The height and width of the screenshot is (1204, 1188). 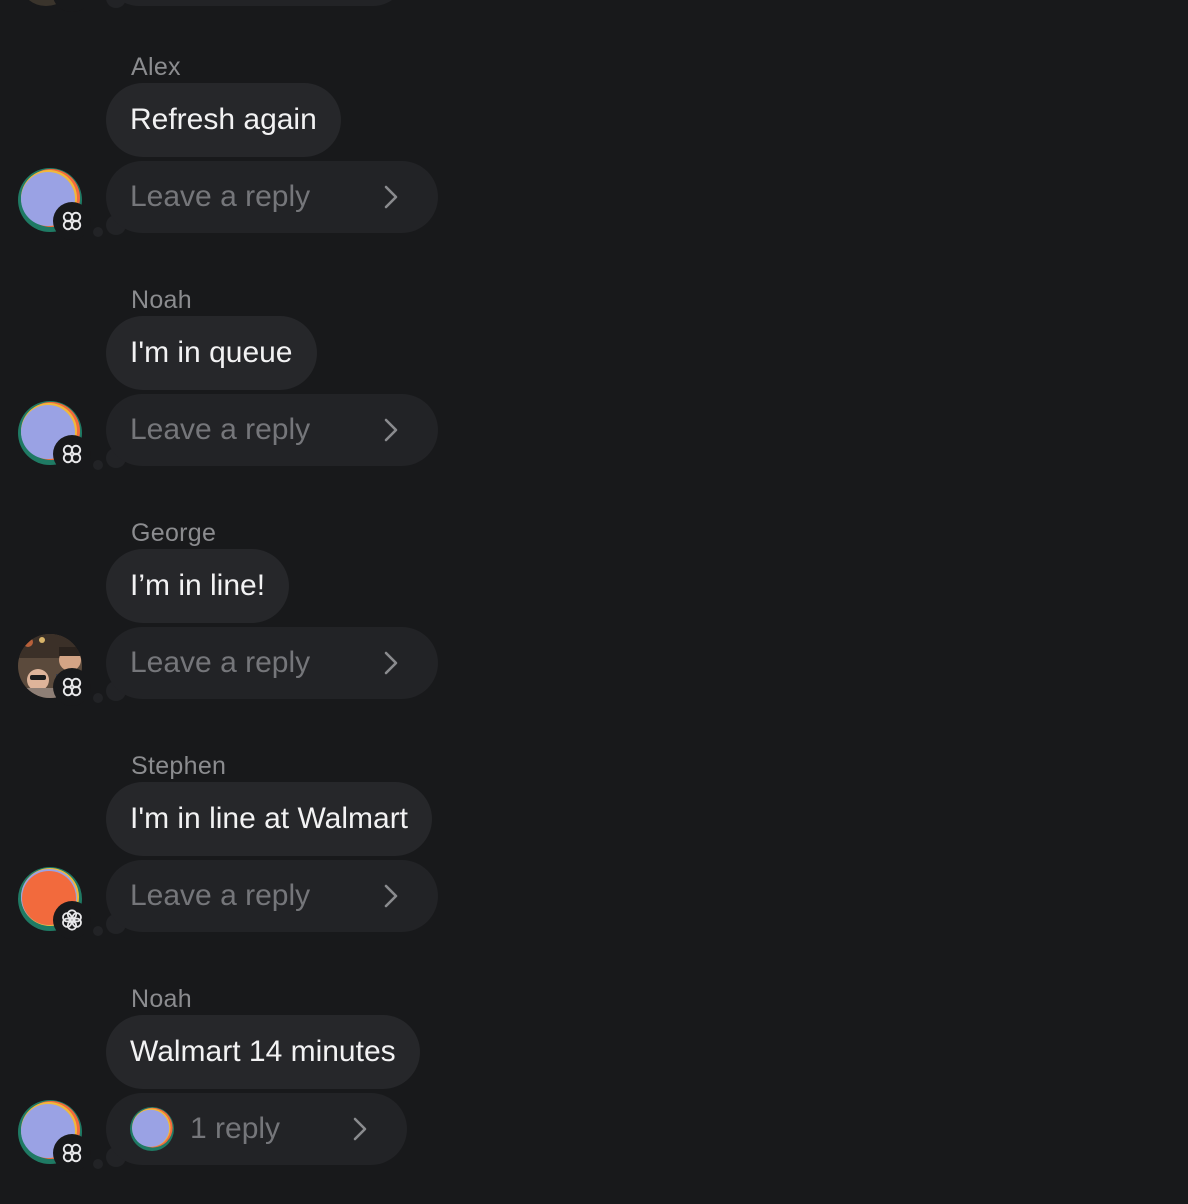 I want to click on message-item: Alex Refresh again Leave a reply, so click(x=300, y=168).